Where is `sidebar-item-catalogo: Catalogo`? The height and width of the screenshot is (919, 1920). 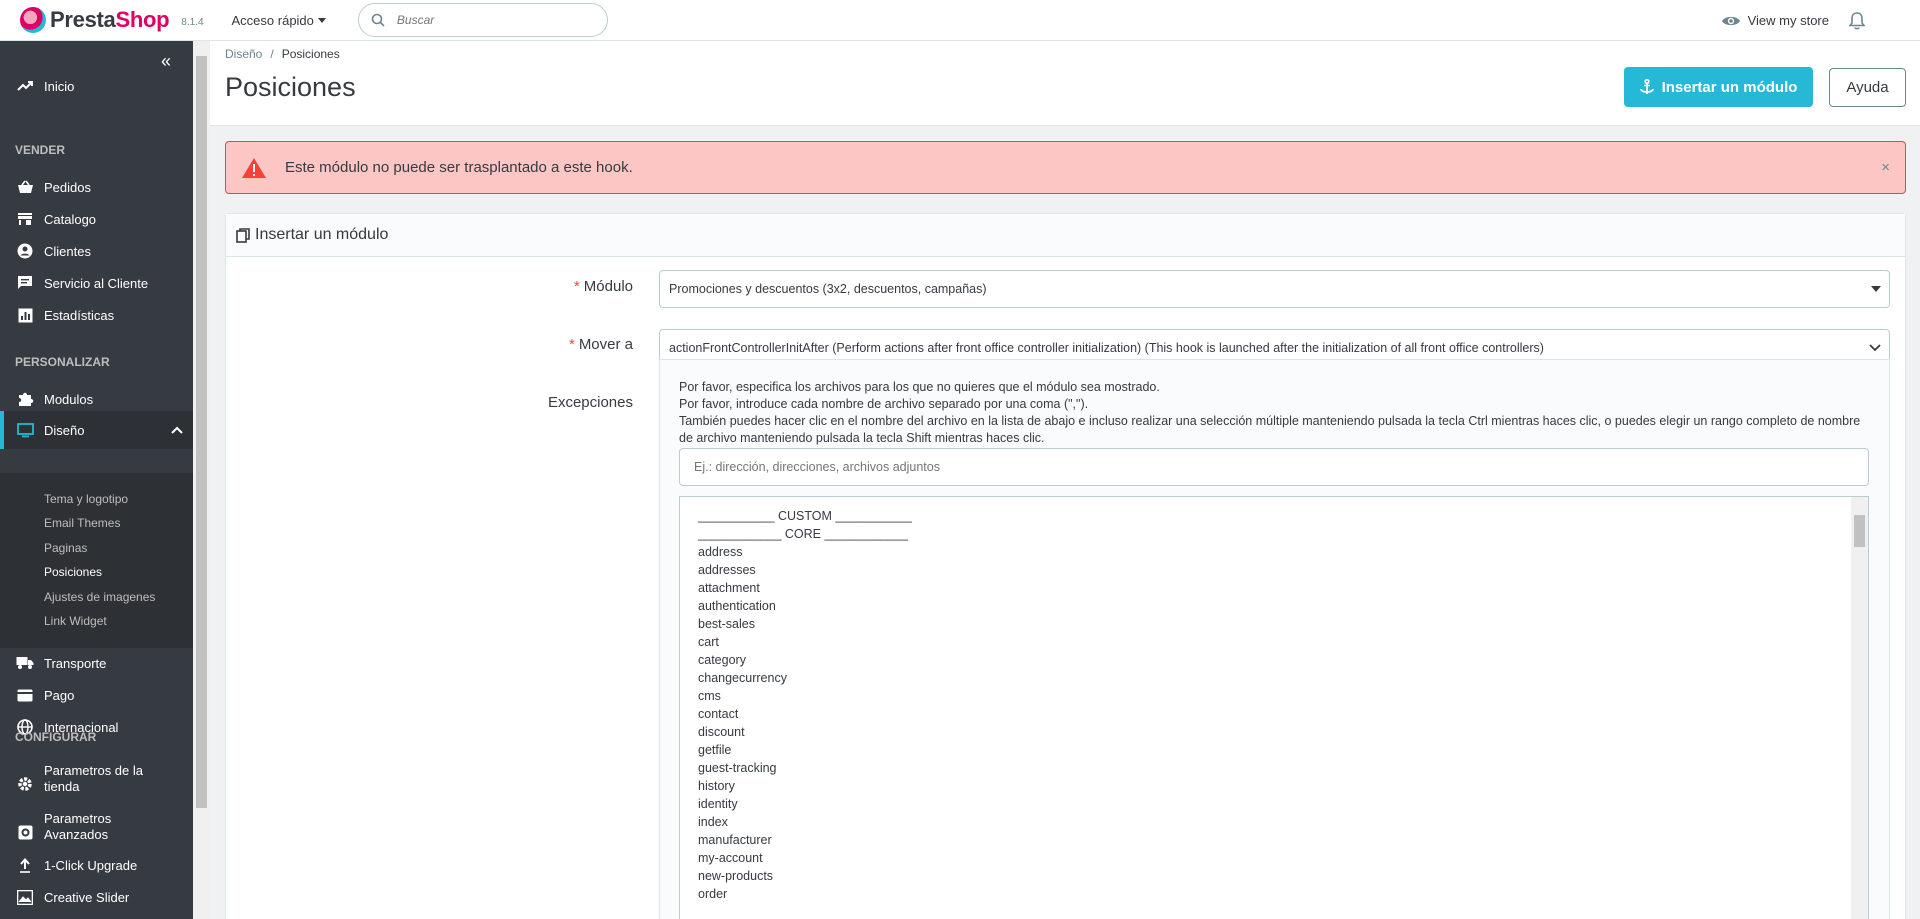 sidebar-item-catalogo: Catalogo is located at coordinates (96, 219).